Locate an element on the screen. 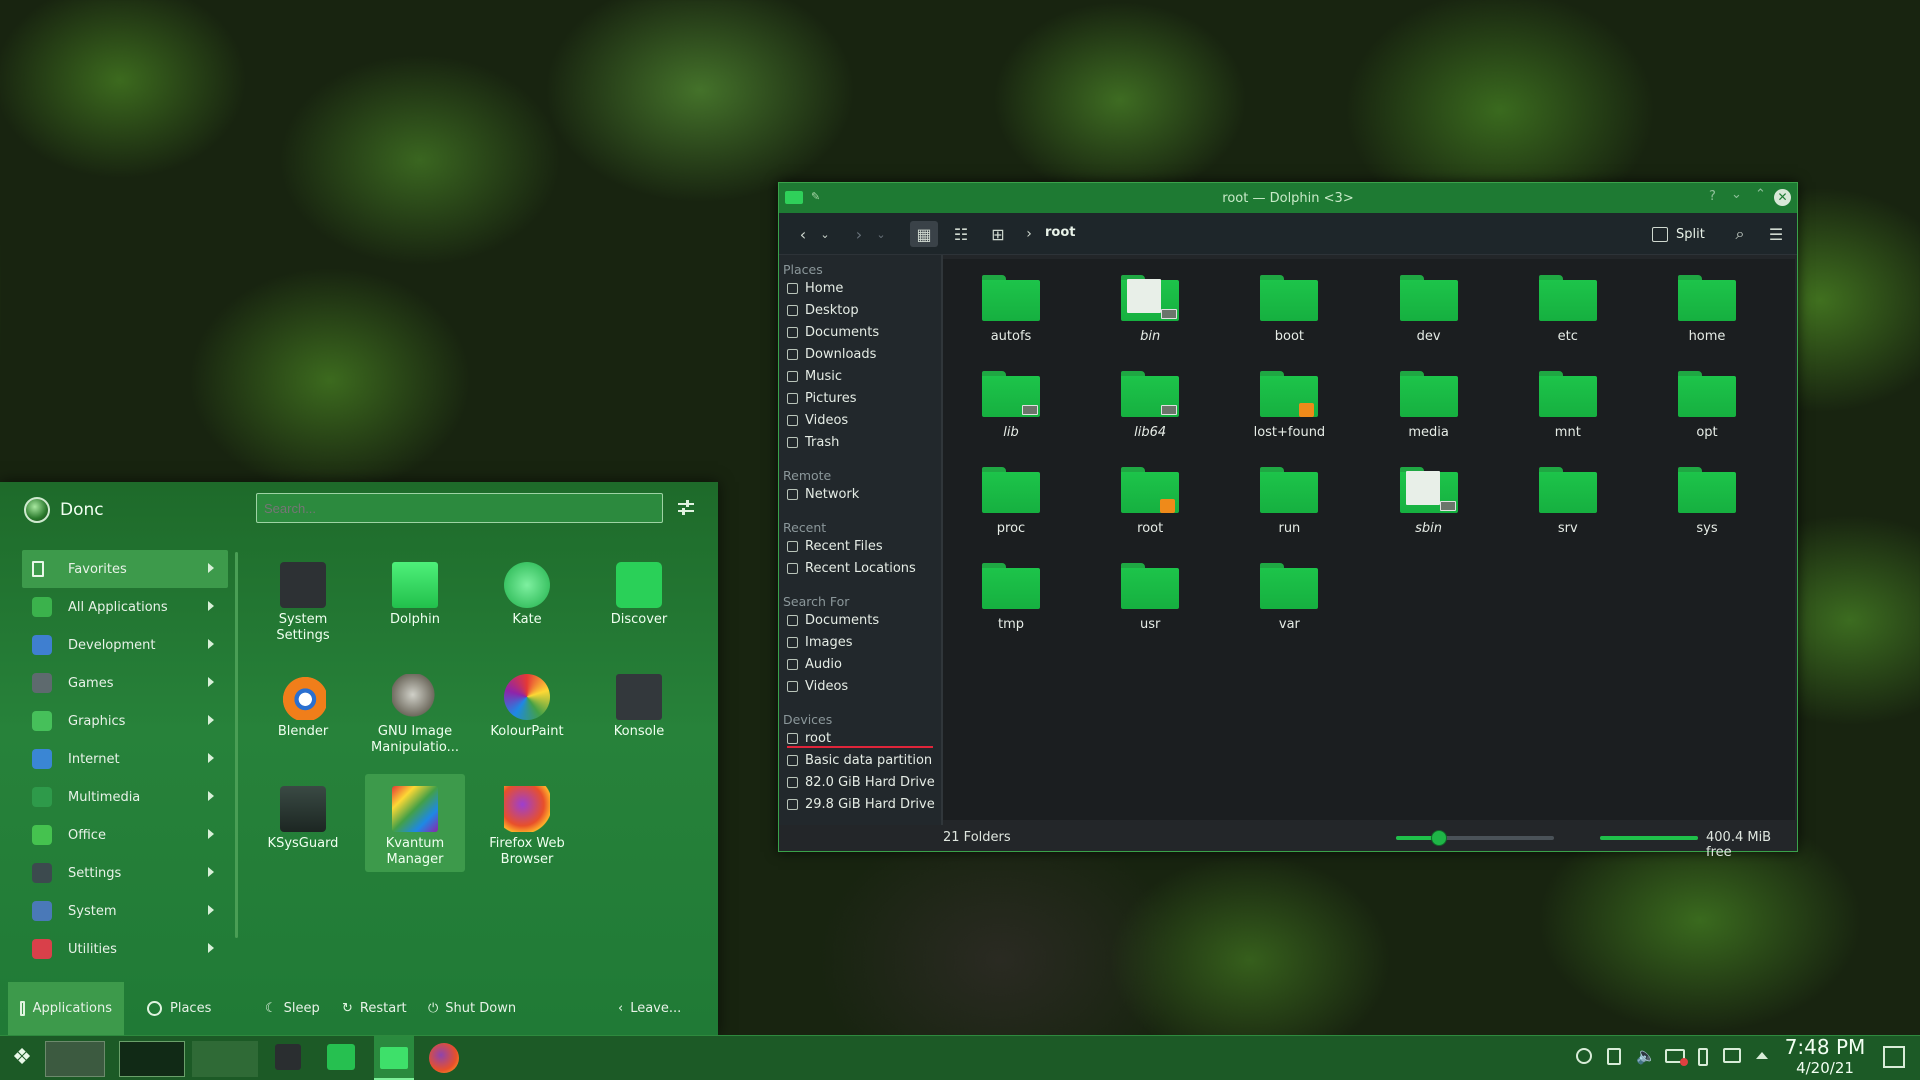 This screenshot has height=1080, width=1920. details-view-icon: ⊞ is located at coordinates (998, 234).